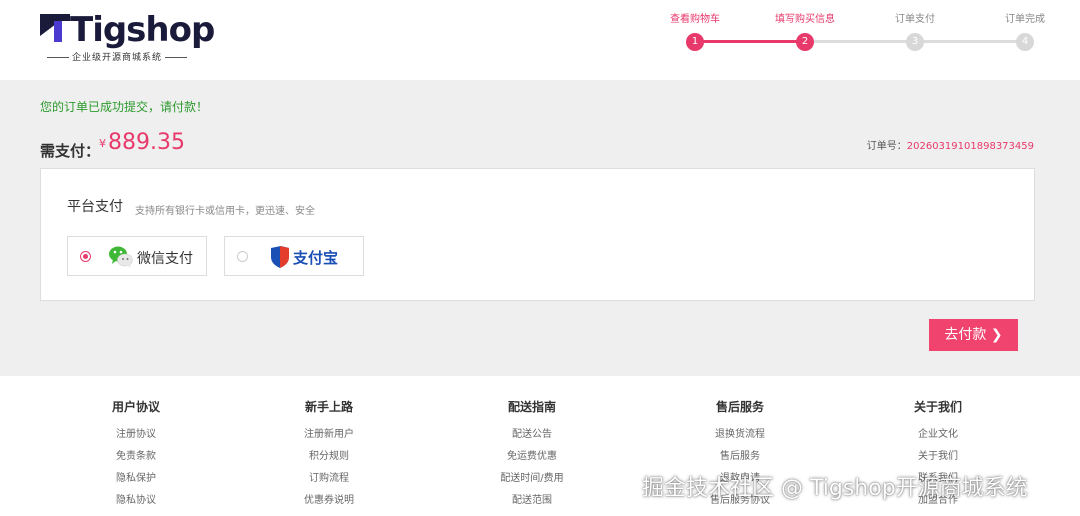  Describe the element at coordinates (136, 479) in the screenshot. I see `footer-link: 隐私保护` at that location.